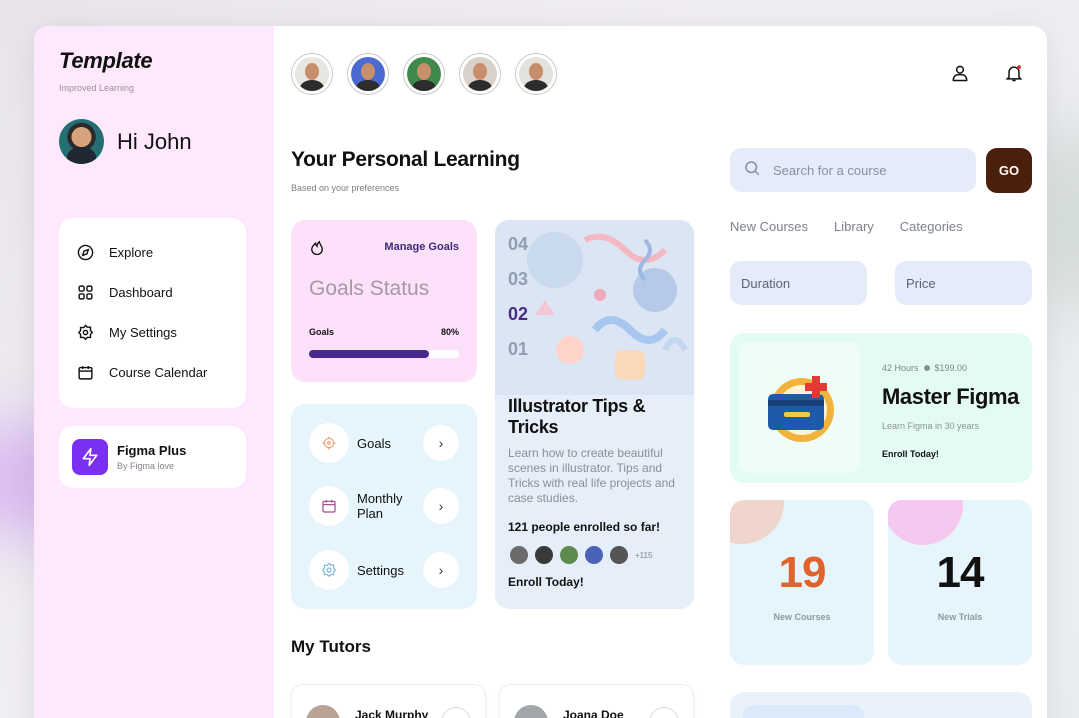 Image resolution: width=1079 pixels, height=718 pixels. I want to click on slide-number-active: 02, so click(518, 314).